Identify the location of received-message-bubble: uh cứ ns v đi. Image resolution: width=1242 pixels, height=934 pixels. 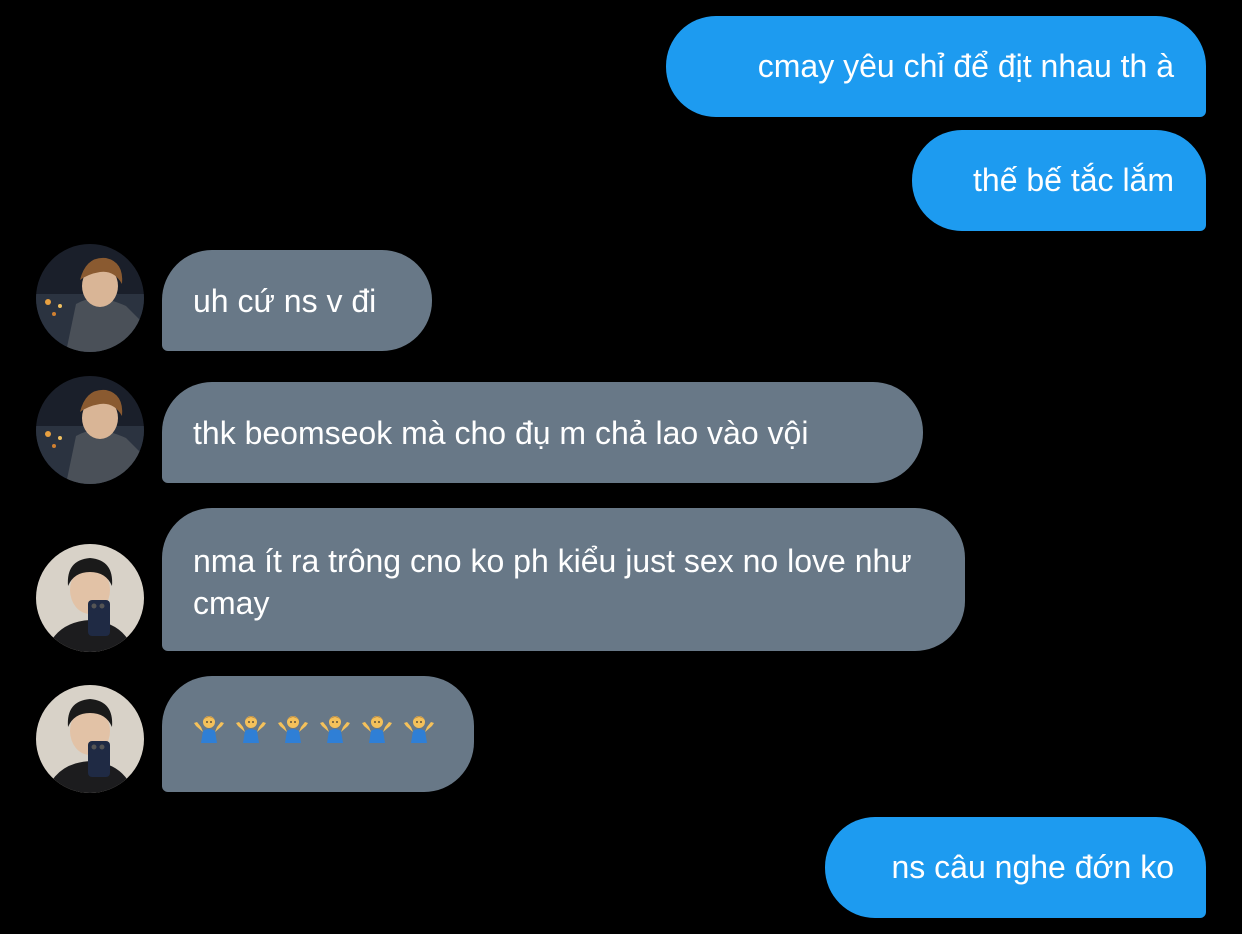
(297, 300).